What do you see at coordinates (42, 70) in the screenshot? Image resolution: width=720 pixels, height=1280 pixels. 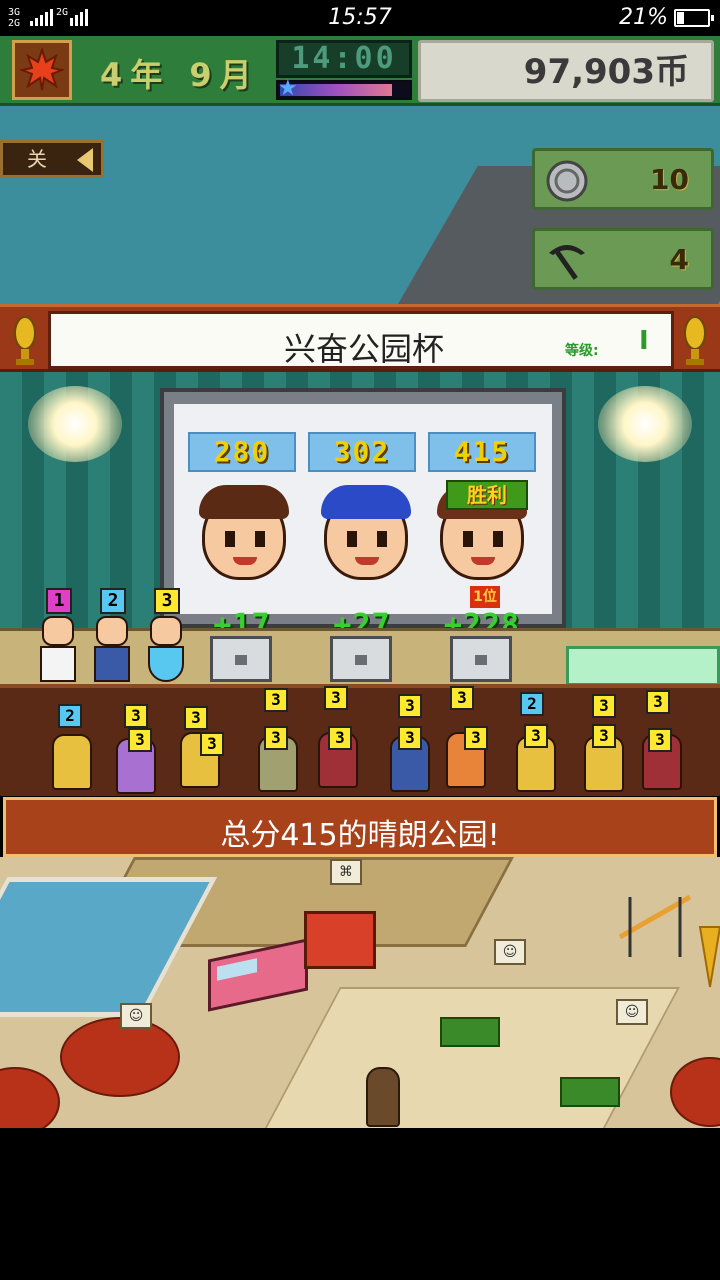 I see `maple-leaf-icon` at bounding box center [42, 70].